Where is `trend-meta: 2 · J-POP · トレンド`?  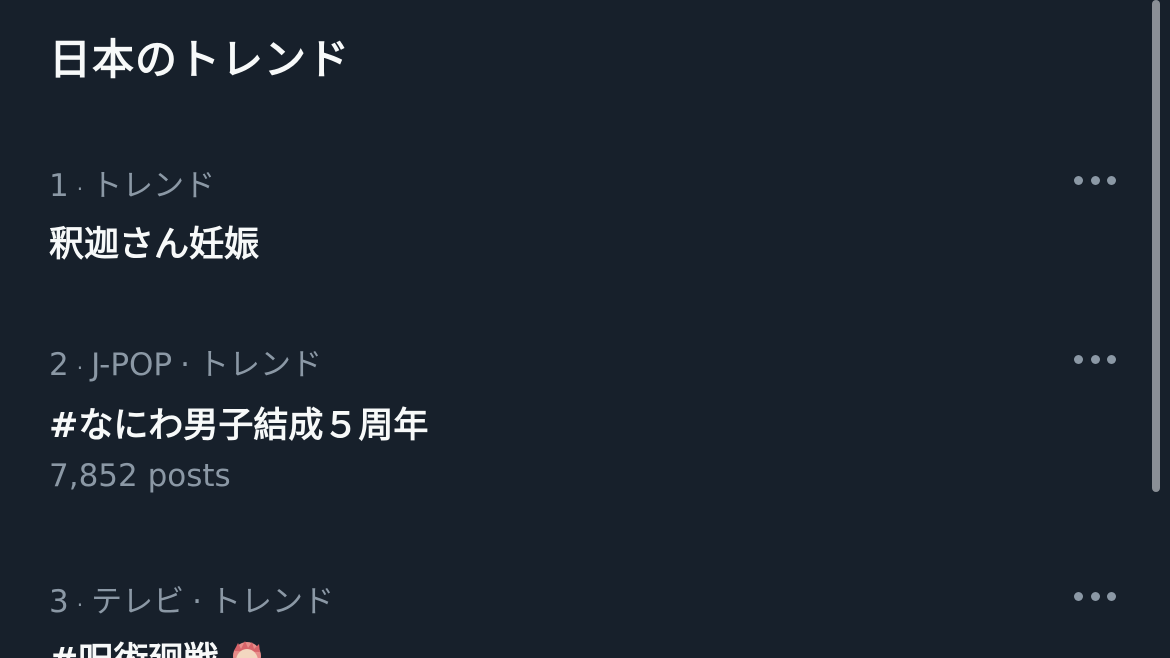 trend-meta: 2 · J-POP · トレンド is located at coordinates (185, 365).